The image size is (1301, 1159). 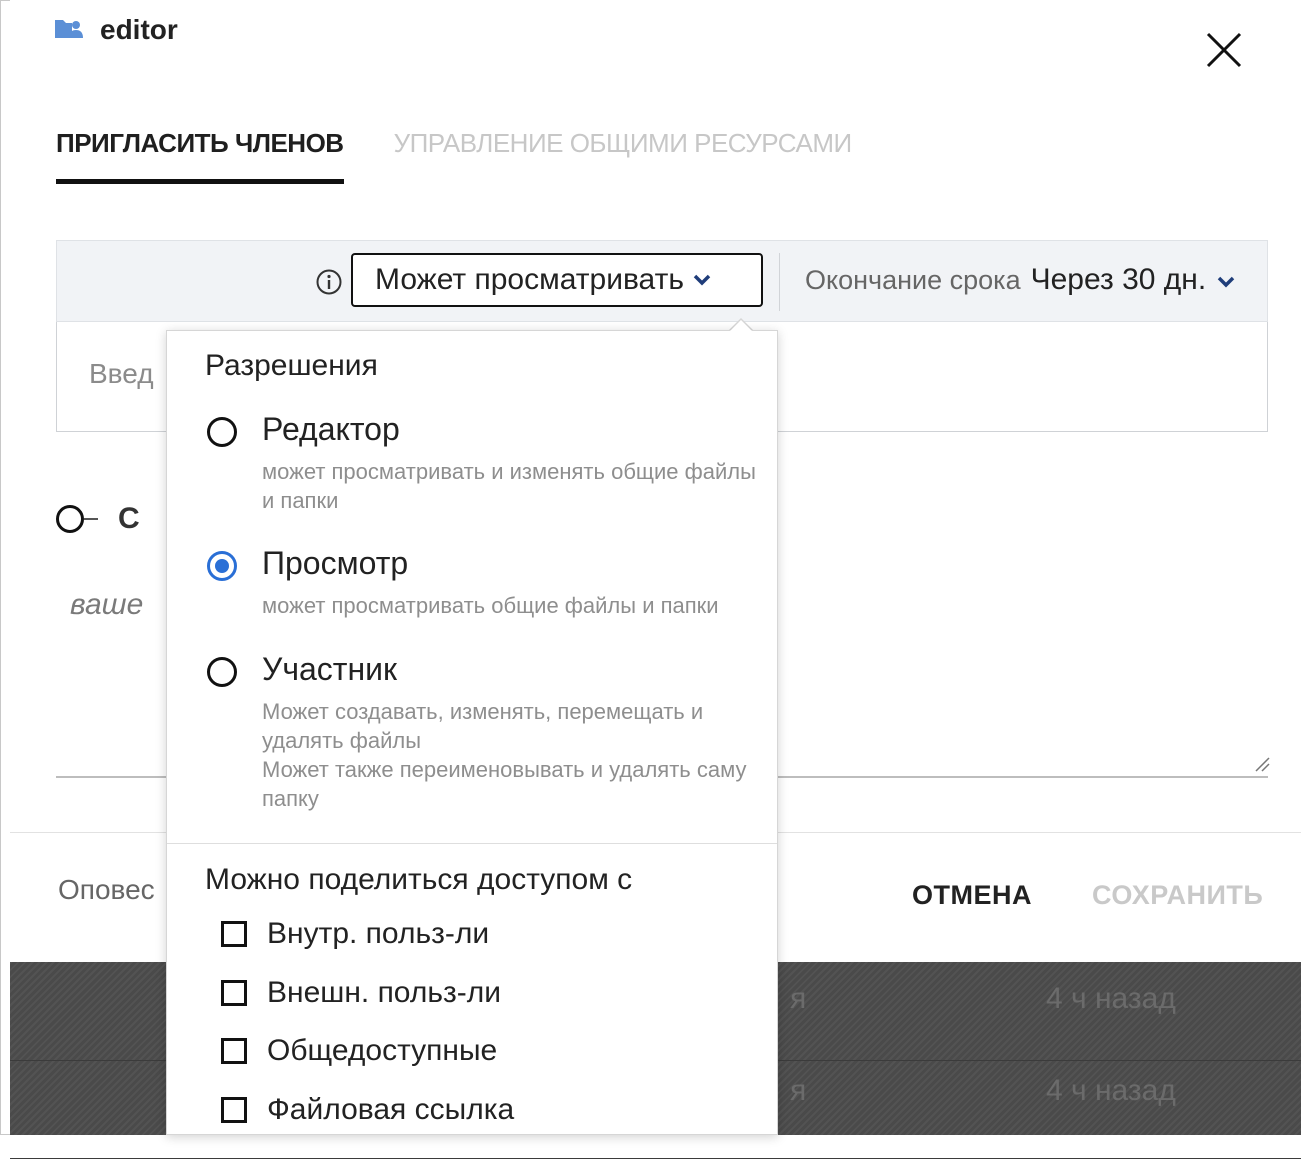 What do you see at coordinates (391, 1109) in the screenshot?
I see `checkbox-label: Файловая ссылка` at bounding box center [391, 1109].